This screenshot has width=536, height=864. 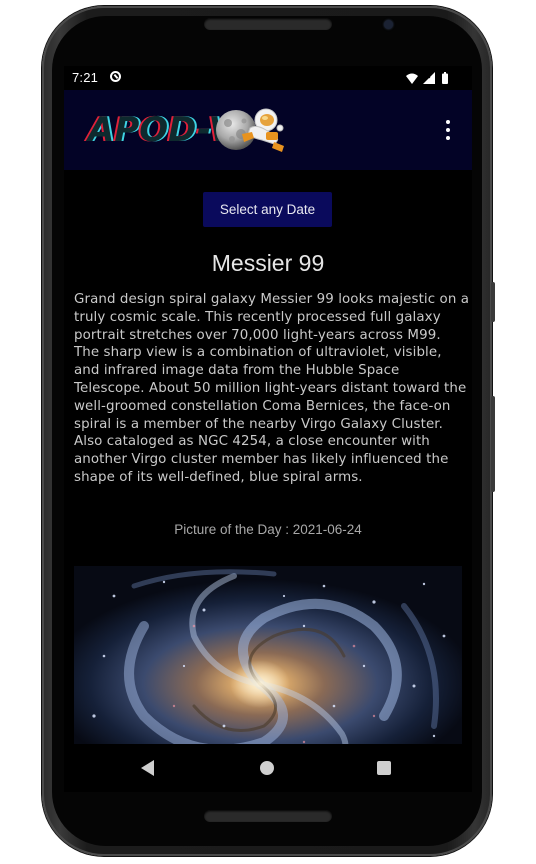 I want to click on spiral-galaxy-image, so click(x=268, y=655).